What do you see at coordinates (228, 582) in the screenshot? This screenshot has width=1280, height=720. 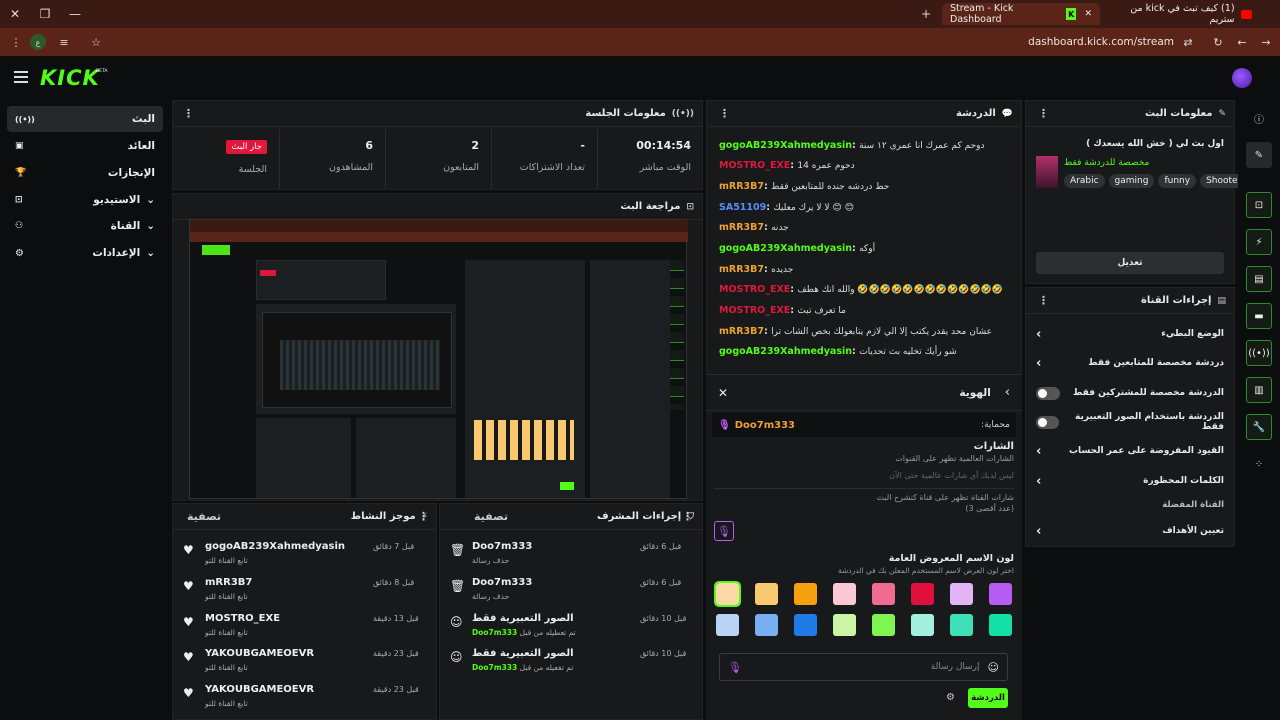 I see `activity-user: mRR3B7` at bounding box center [228, 582].